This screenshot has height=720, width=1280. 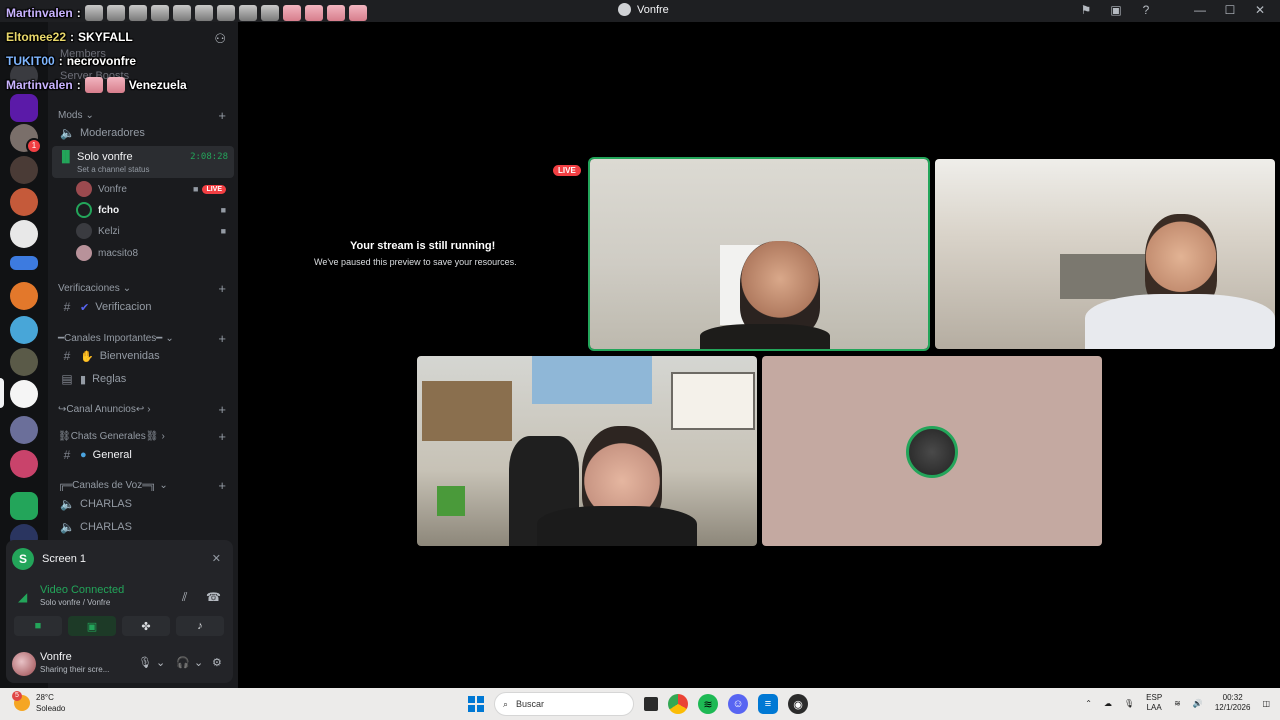 I want to click on clock: 00:32 12/1/2026, so click(x=1233, y=703).